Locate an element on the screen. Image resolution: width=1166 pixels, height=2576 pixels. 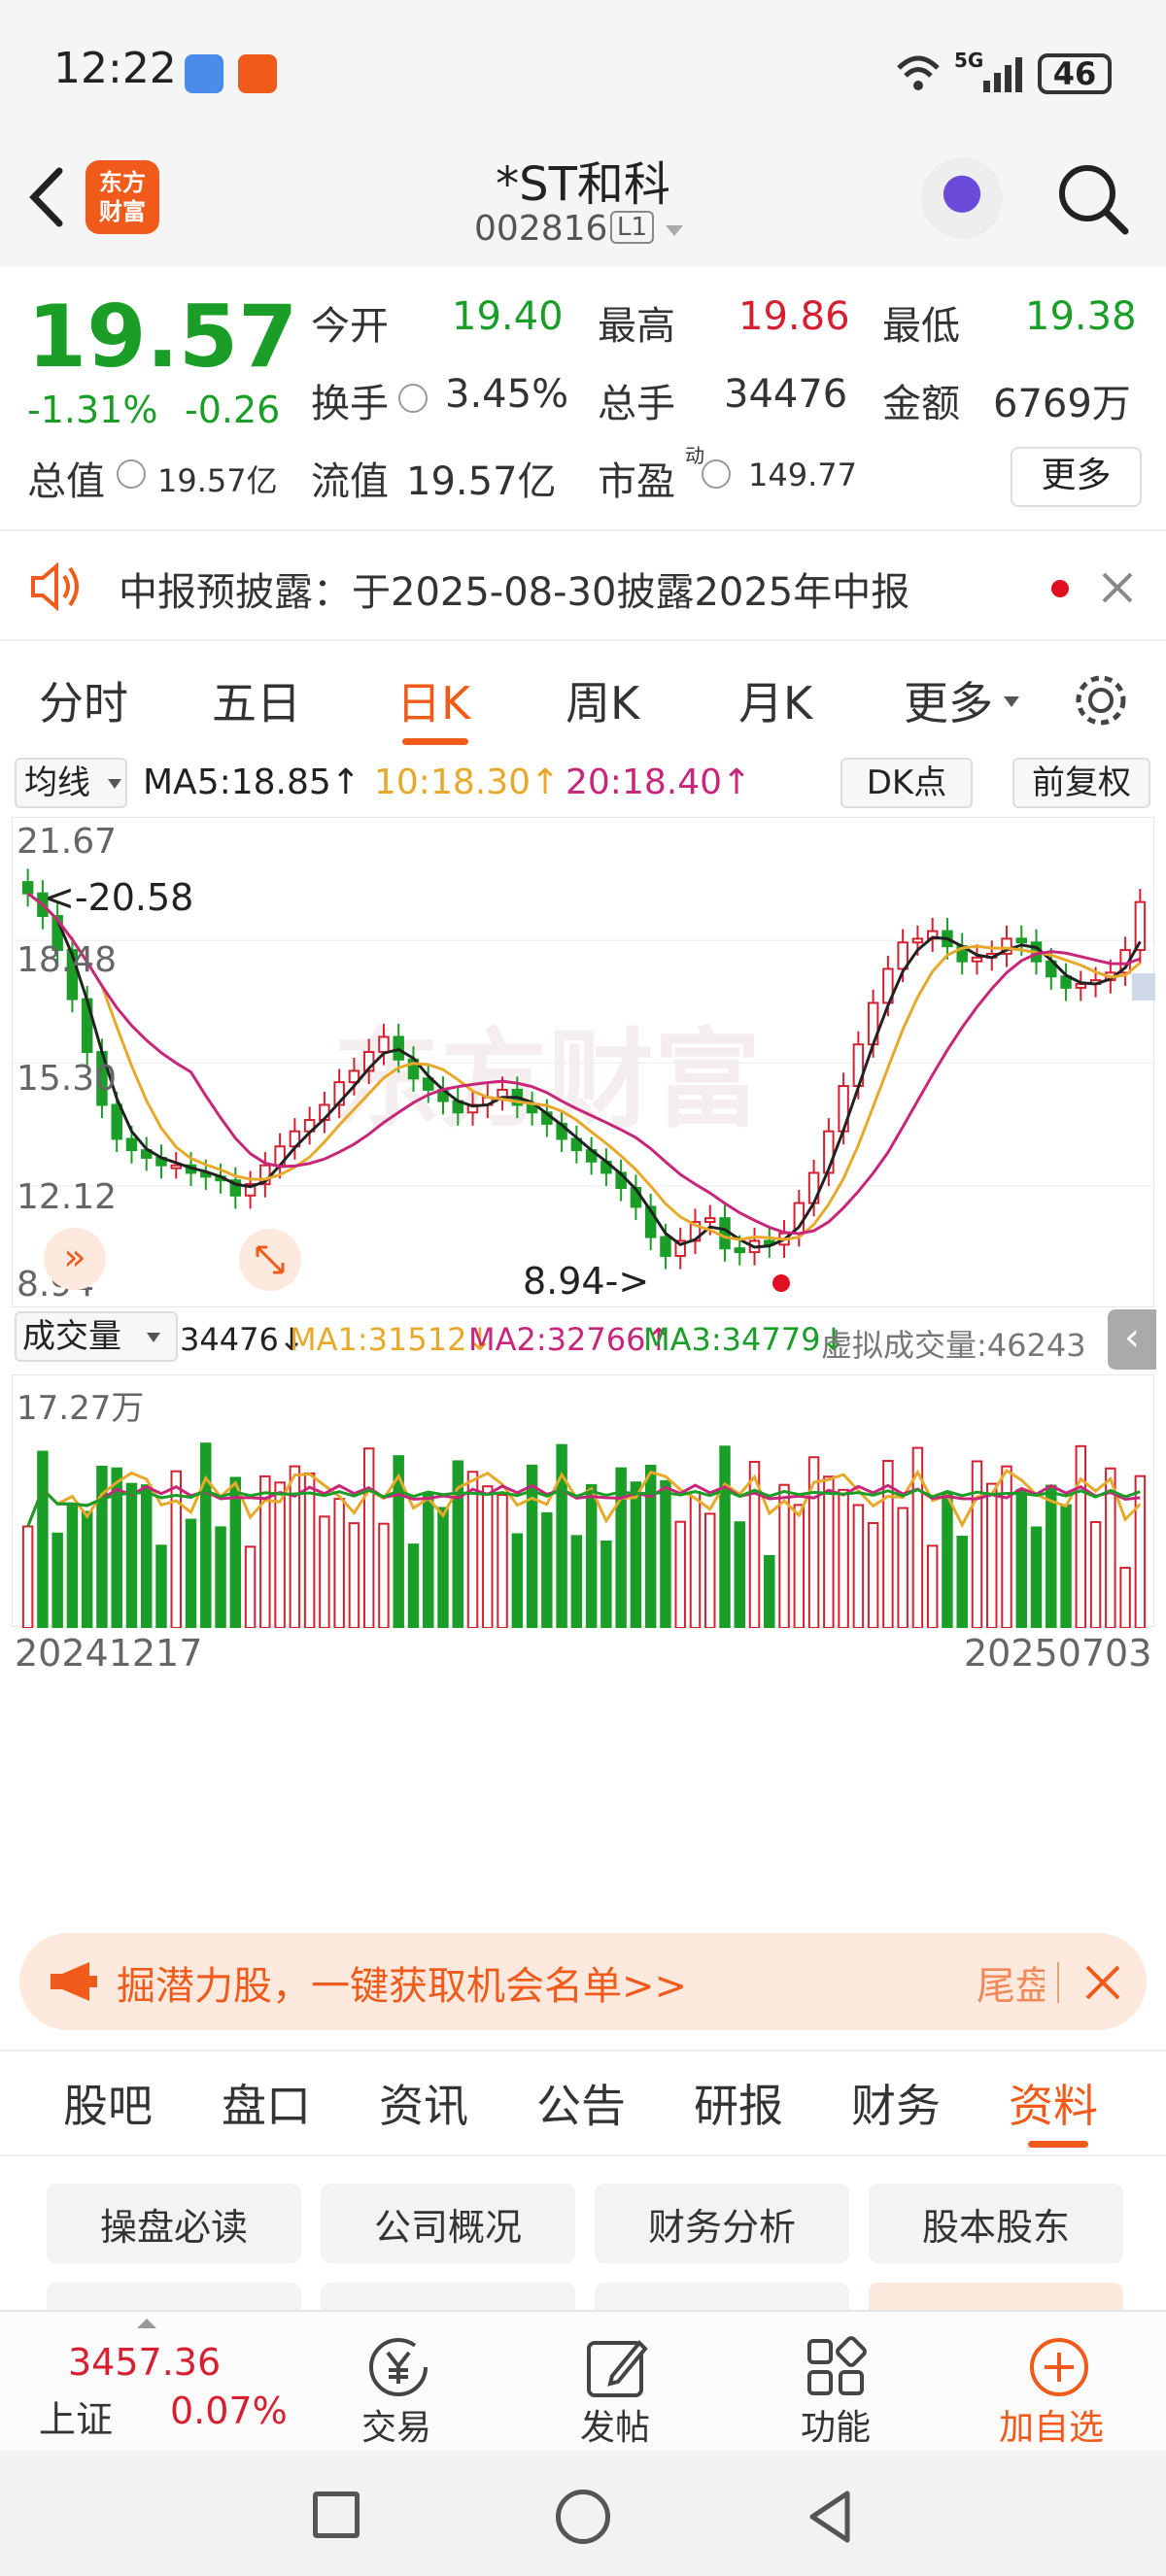
home-button is located at coordinates (583, 2517).